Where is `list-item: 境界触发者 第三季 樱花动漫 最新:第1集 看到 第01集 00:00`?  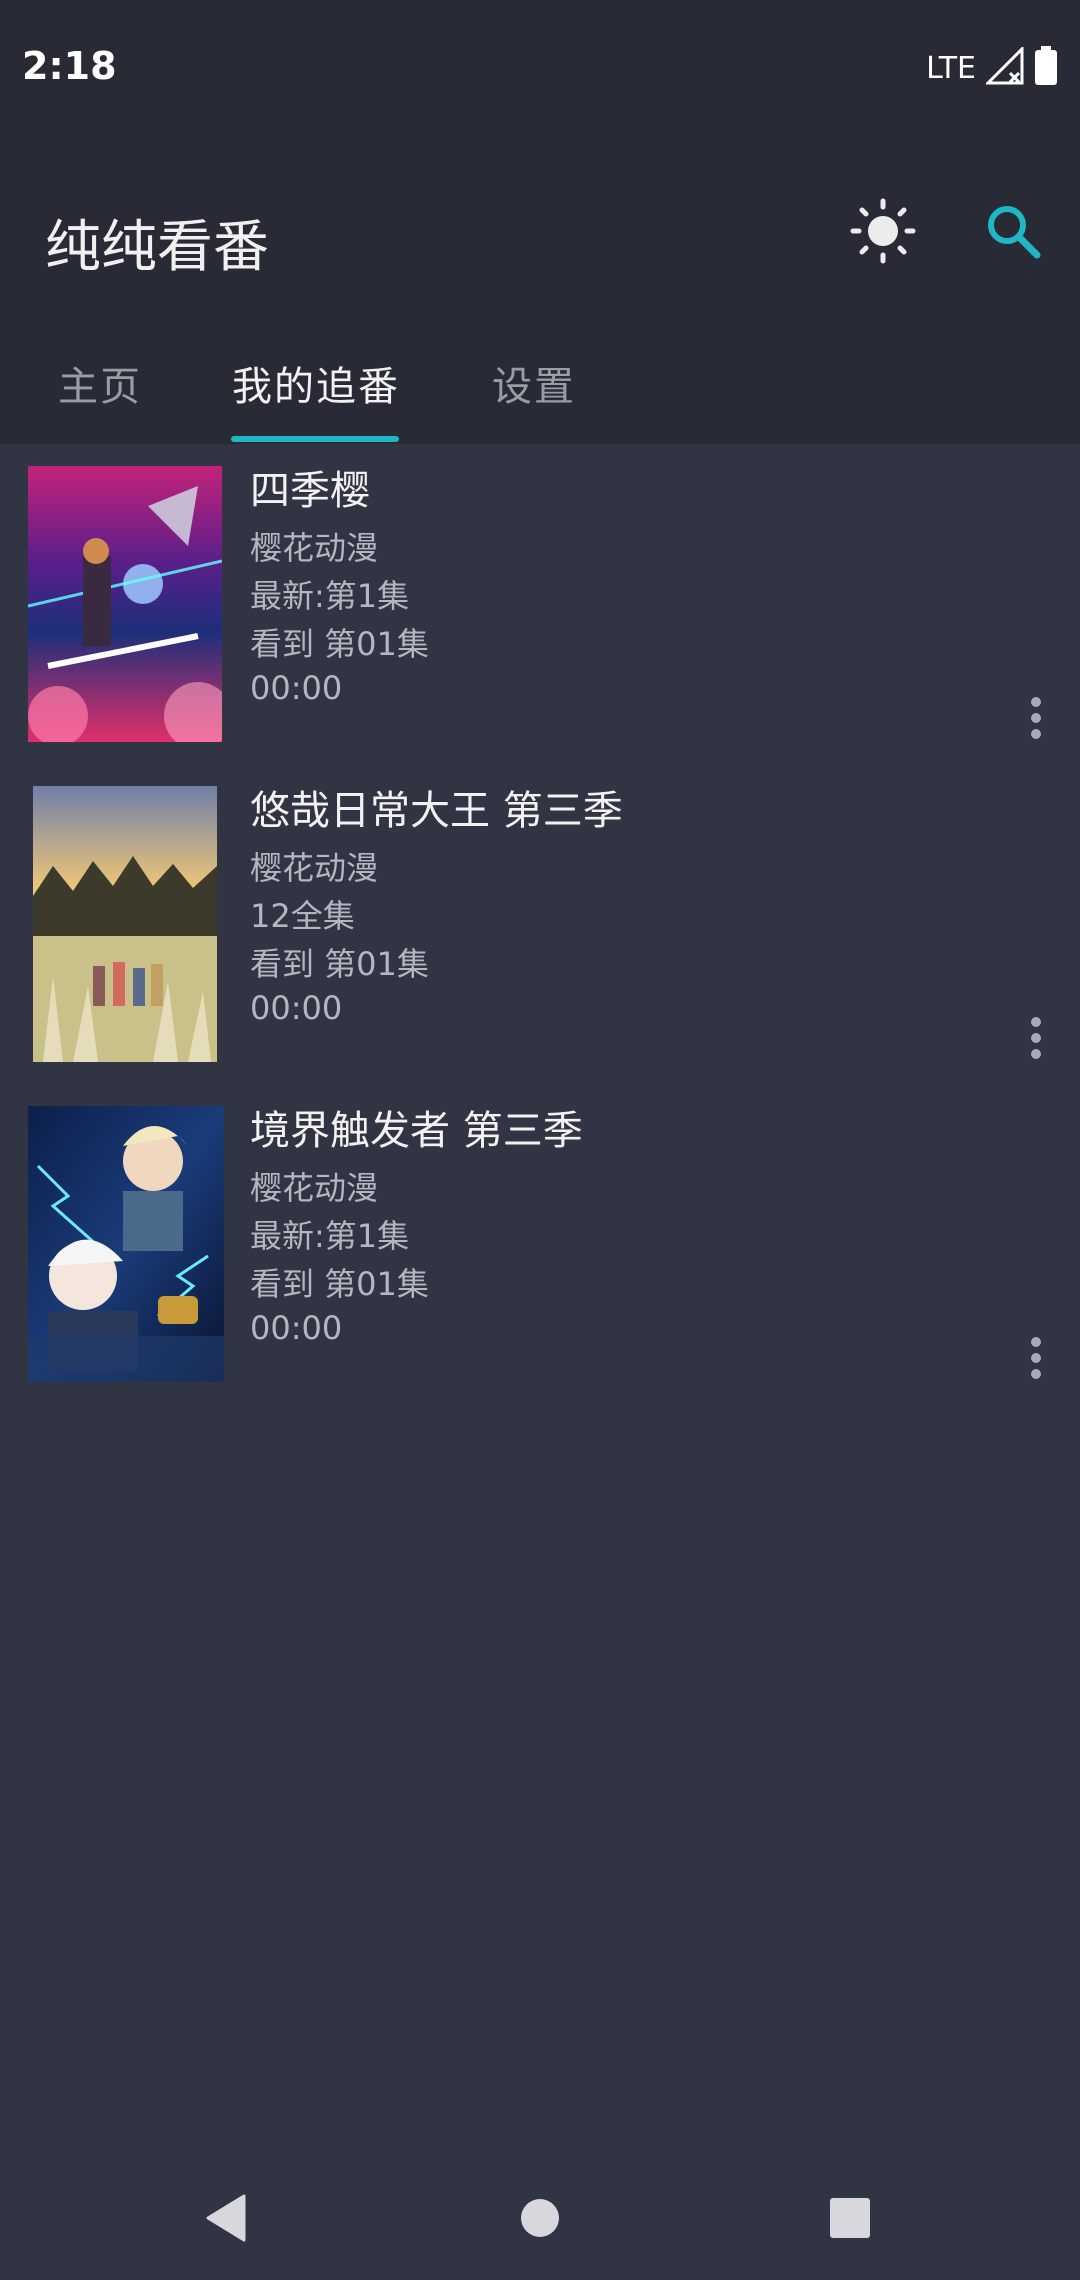
list-item: 境界触发者 第三季 樱花动漫 最新:第1集 看到 第01集 00:00 is located at coordinates (540, 1244).